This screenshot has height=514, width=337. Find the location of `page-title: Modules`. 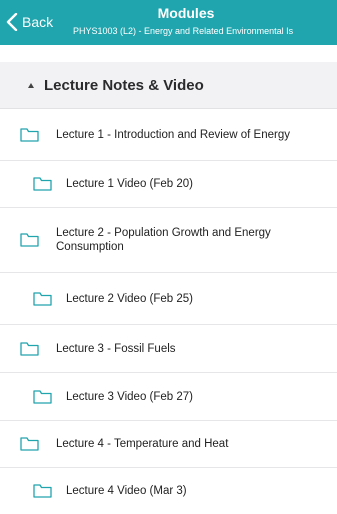

page-title: Modules is located at coordinates (186, 13).